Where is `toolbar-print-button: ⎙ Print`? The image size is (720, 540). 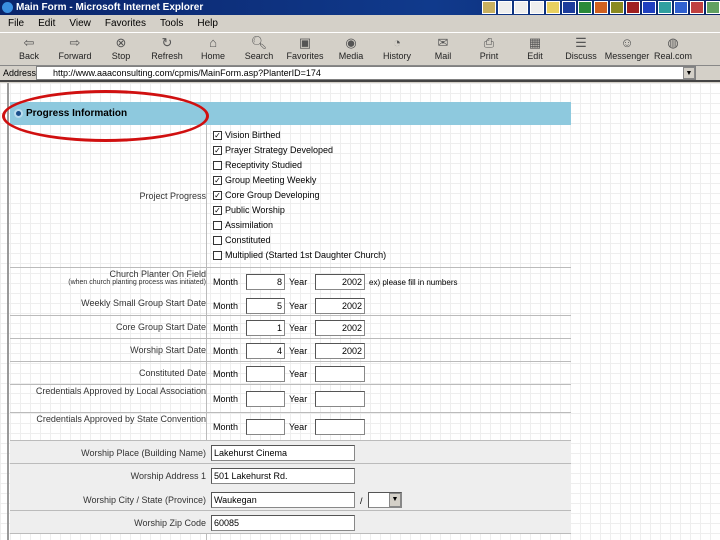
toolbar-print-button: ⎙ Print is located at coordinates (489, 49).